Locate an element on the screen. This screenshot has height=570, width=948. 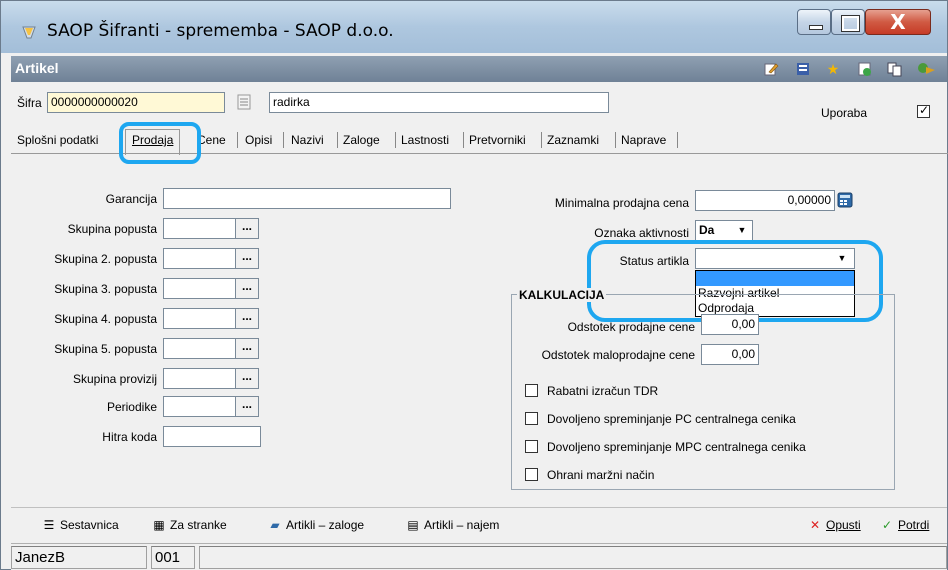
artikel-header: Artikel ★ is located at coordinates (479, 69).